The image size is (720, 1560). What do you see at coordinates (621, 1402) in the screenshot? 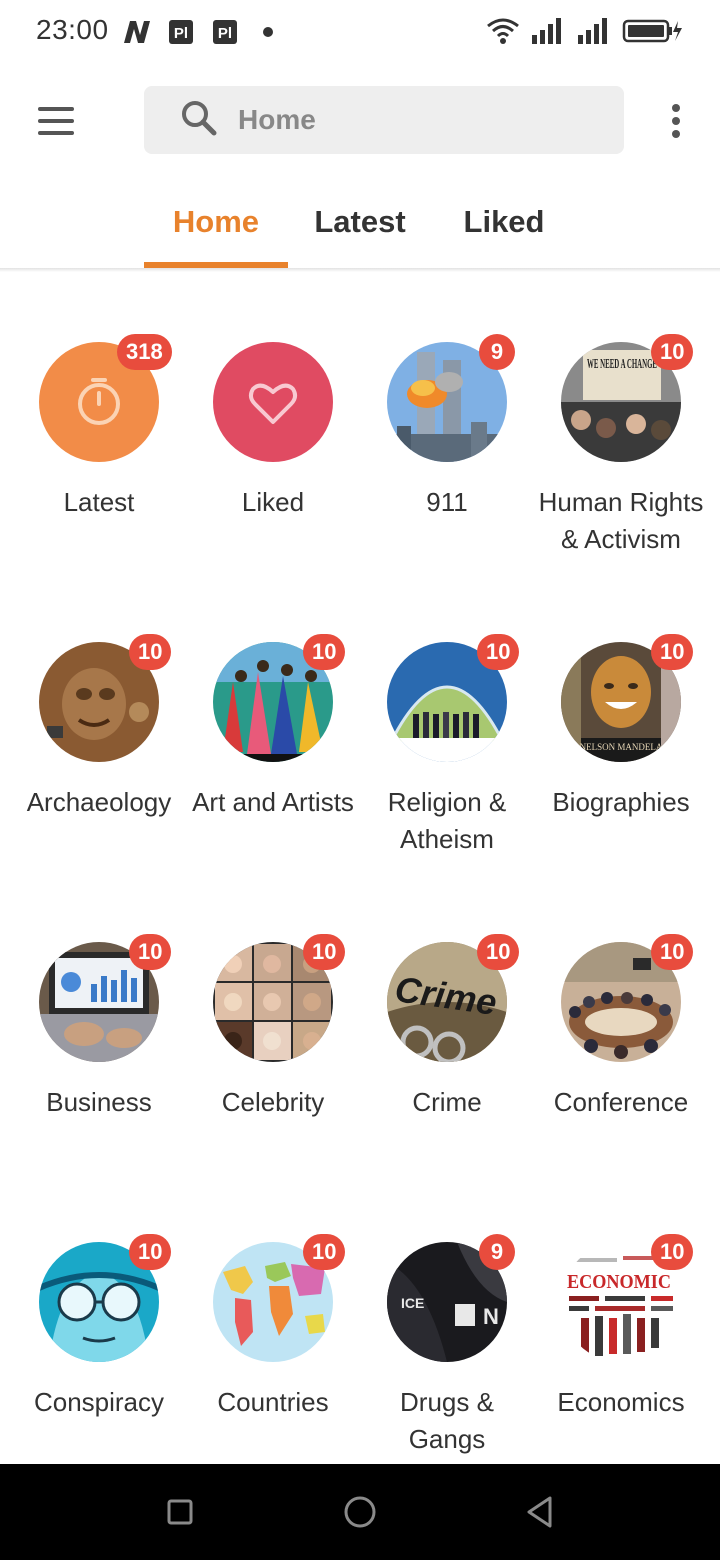
I see `category-label: Economics` at bounding box center [621, 1402].